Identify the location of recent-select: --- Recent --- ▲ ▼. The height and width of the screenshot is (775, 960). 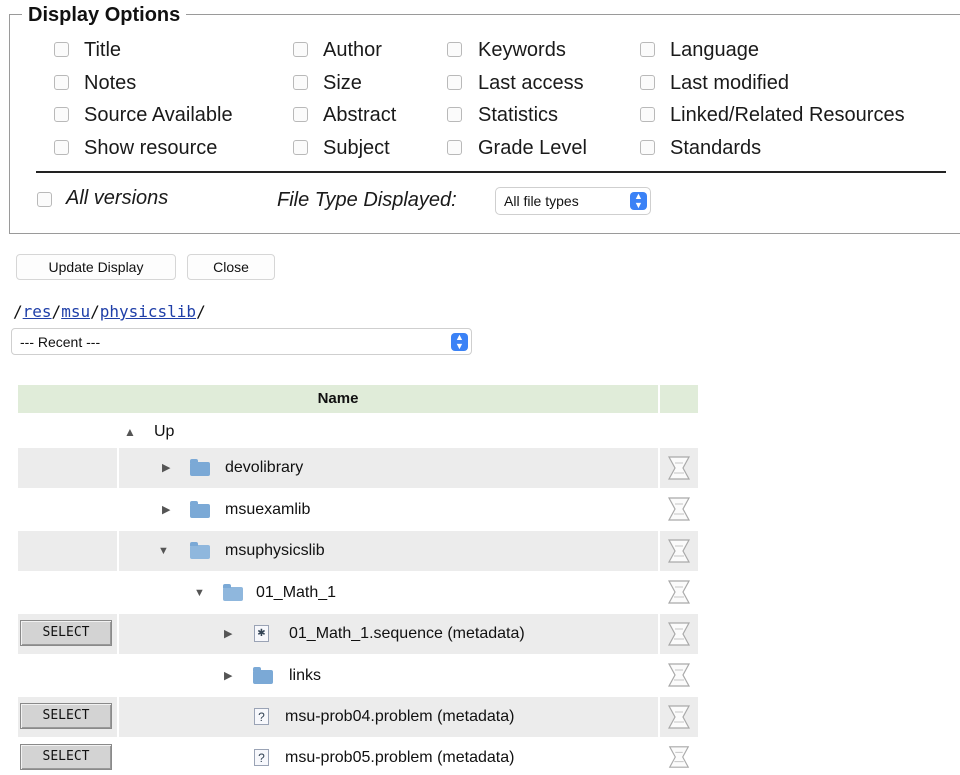
(241, 341).